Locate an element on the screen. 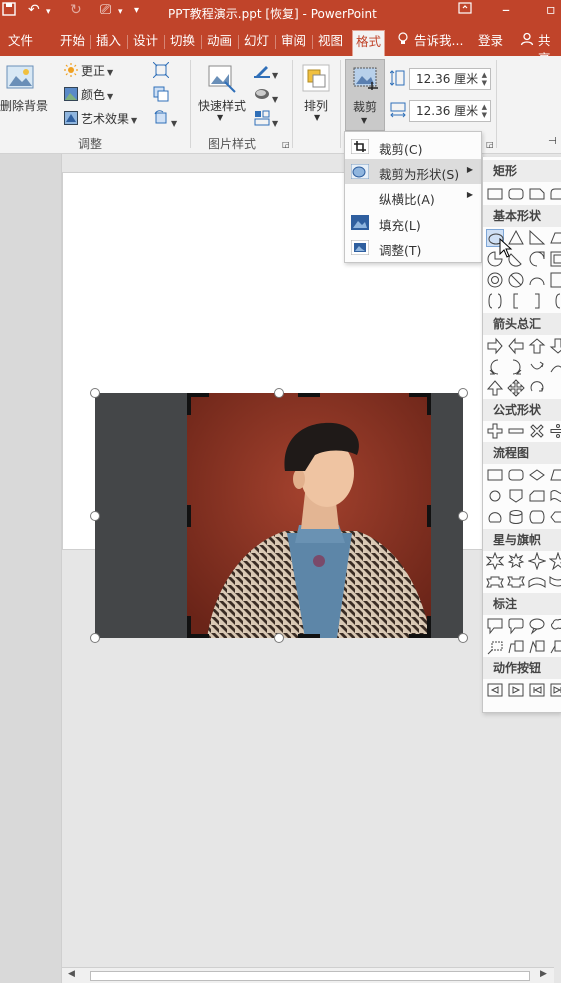  quick-styles-dropdown-icon: ▼ is located at coordinates (220, 117).